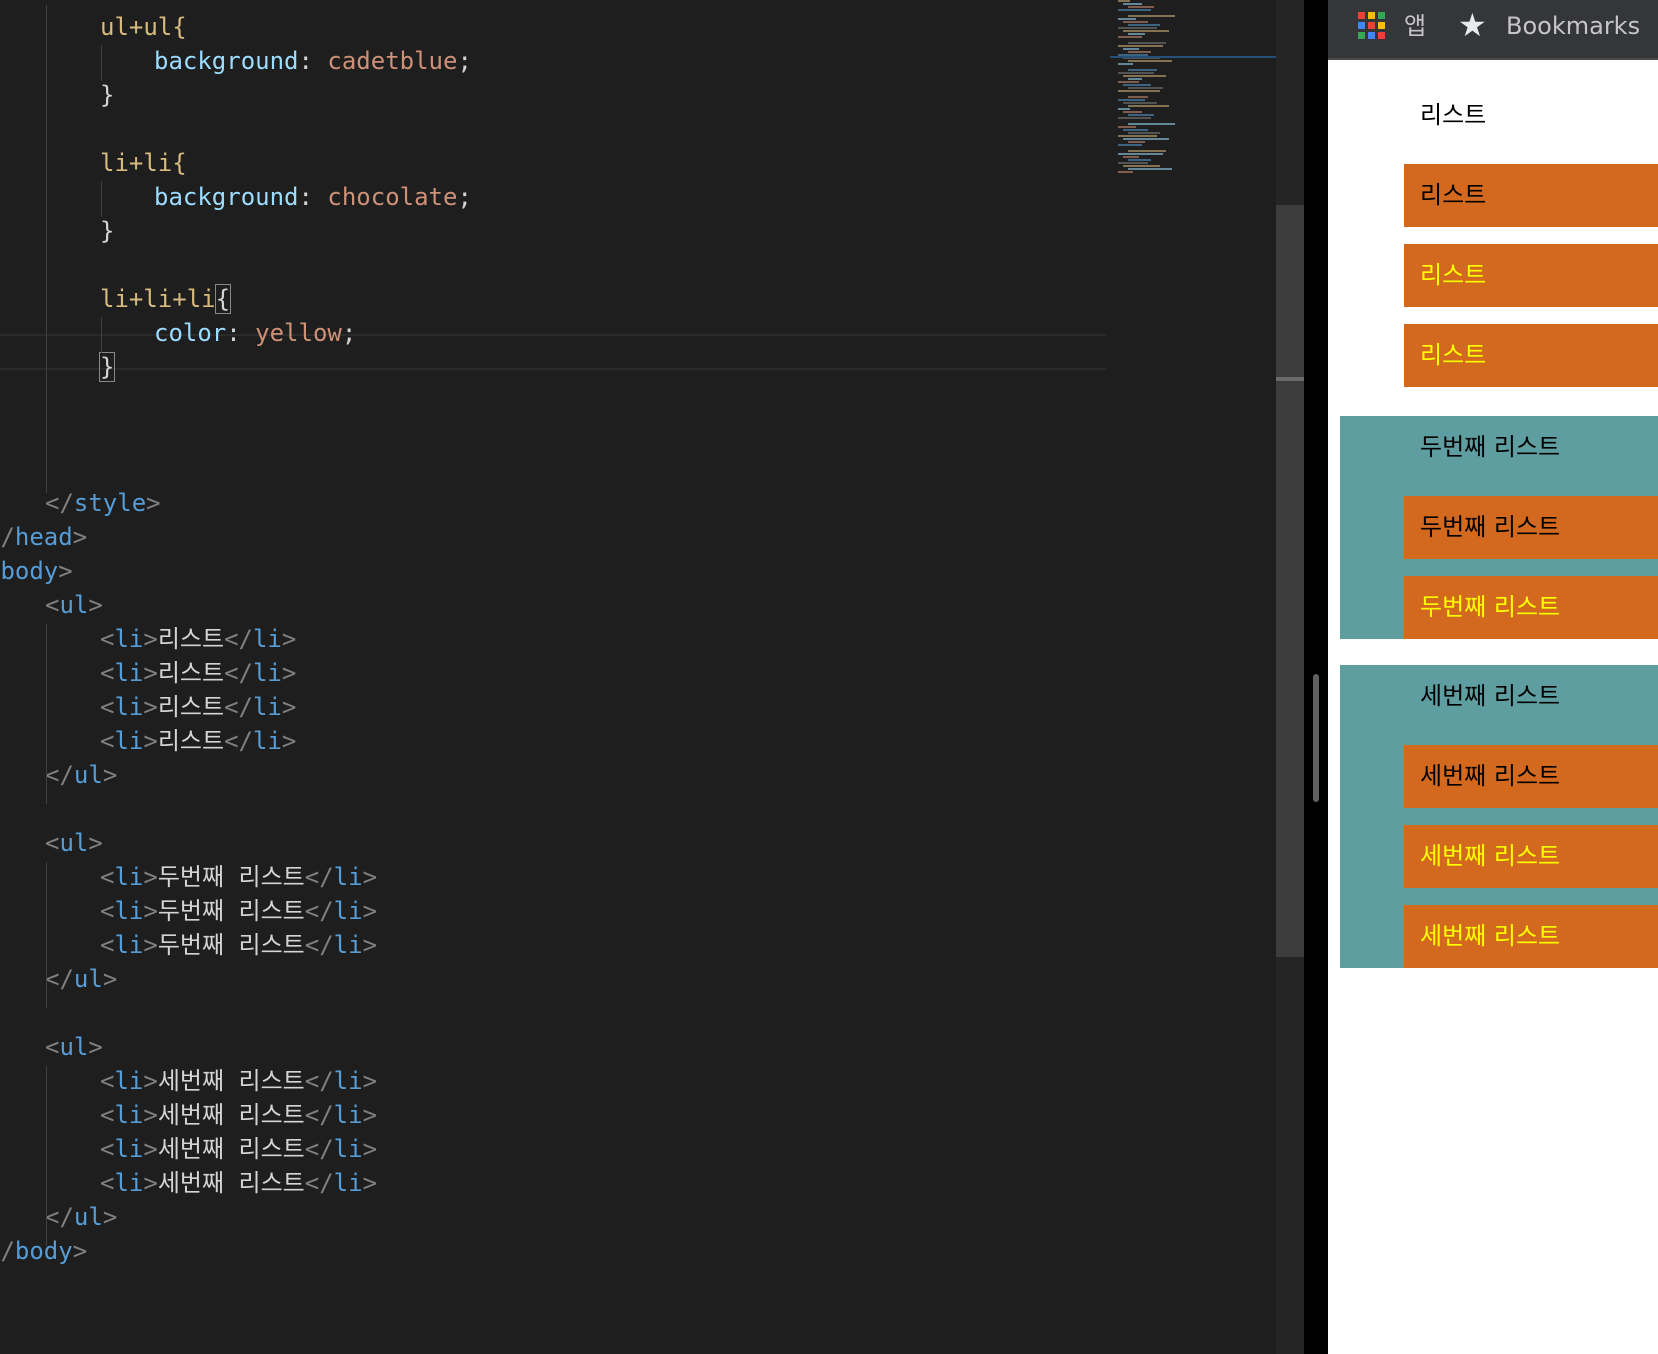 The image size is (1658, 1354). Describe the element at coordinates (190, 333) in the screenshot. I see `code-token: color` at that location.